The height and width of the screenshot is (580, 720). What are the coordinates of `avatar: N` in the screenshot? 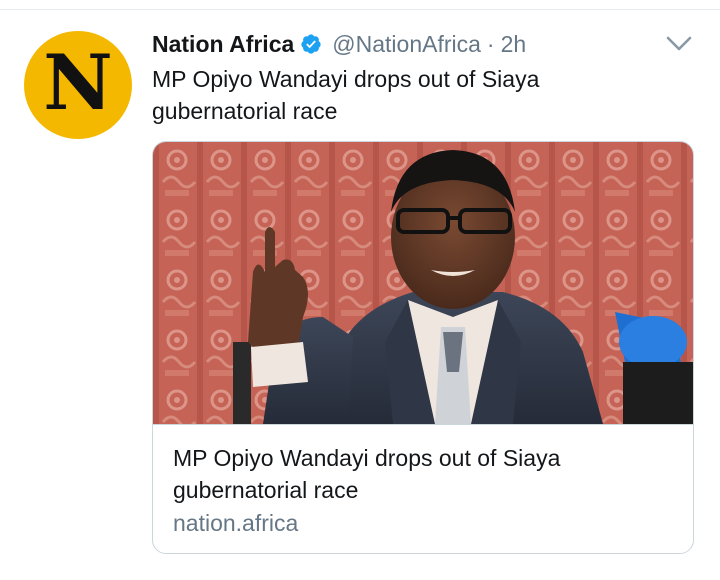 It's located at (78, 85).